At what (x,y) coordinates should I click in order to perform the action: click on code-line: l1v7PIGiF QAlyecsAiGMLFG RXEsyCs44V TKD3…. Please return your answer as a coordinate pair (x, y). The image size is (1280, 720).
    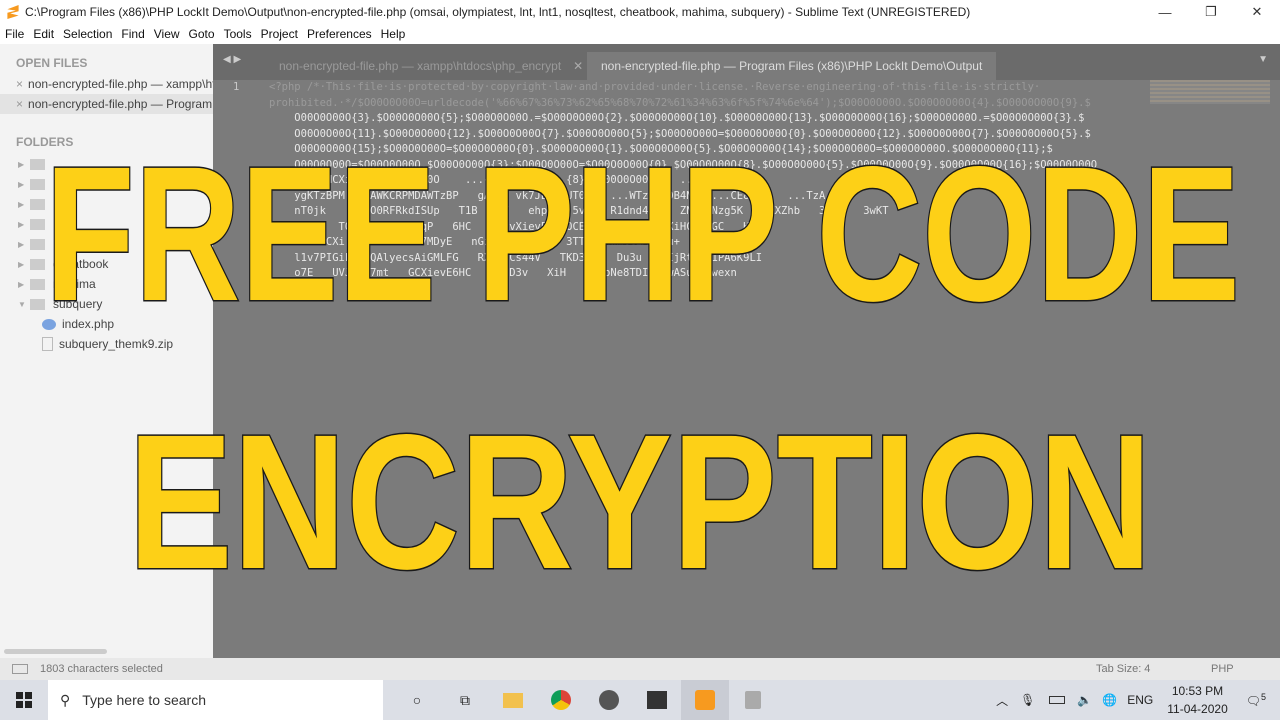
    Looking at the image, I should click on (516, 257).